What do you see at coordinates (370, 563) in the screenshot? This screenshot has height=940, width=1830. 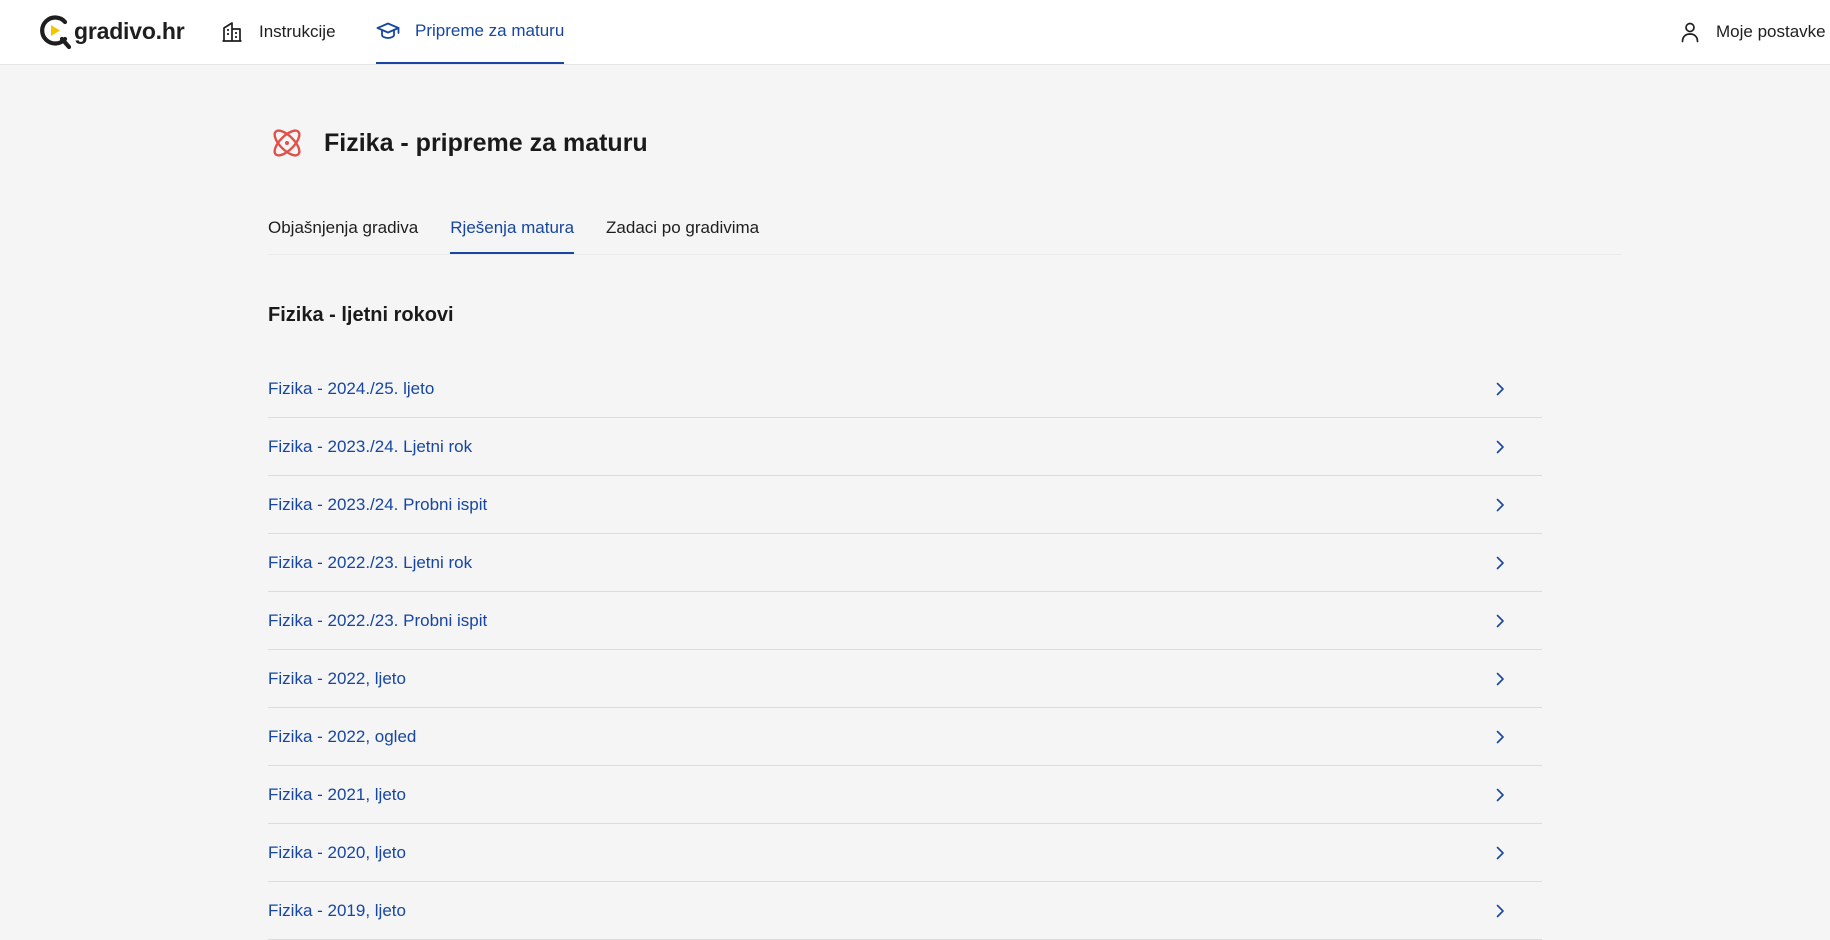 I see `exam-link: Fizika - 2022./23. Ljetni rok` at bounding box center [370, 563].